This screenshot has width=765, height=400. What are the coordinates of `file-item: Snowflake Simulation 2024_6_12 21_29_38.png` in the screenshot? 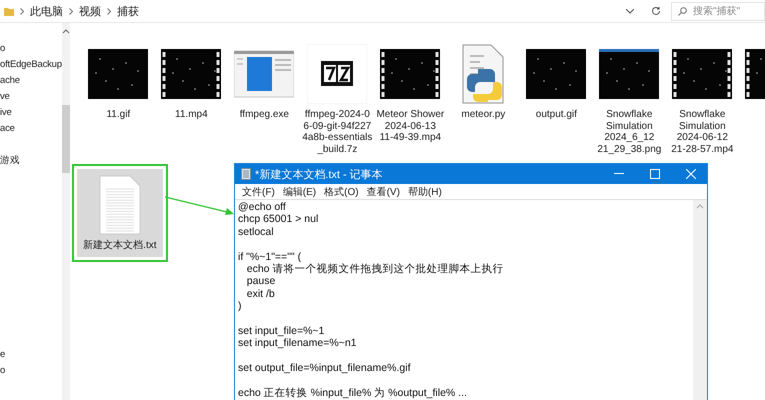 It's located at (629, 99).